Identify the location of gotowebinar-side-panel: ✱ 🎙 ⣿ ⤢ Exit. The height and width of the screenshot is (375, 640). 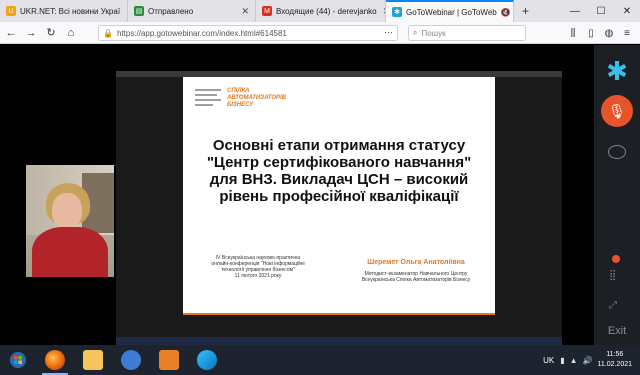
(617, 195).